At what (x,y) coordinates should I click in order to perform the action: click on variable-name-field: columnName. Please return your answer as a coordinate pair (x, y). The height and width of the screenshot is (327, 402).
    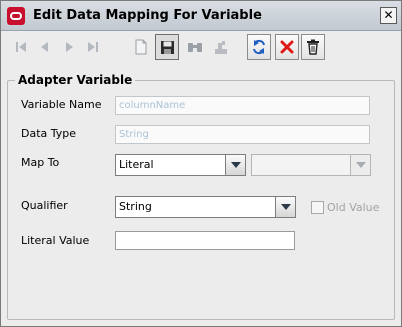
    Looking at the image, I should click on (242, 105).